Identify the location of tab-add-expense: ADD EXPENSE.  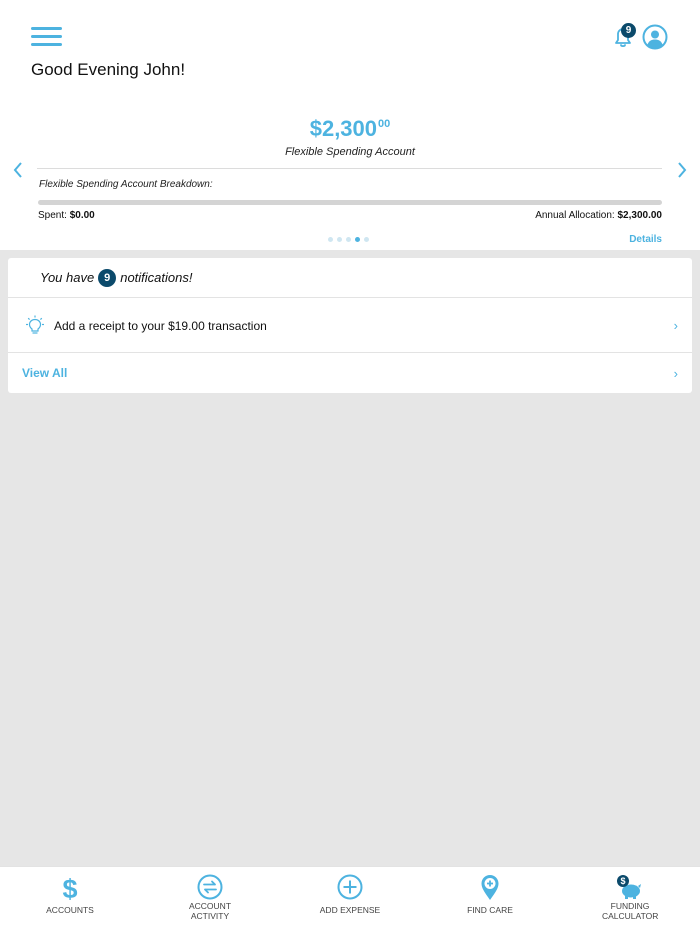
(350, 900).